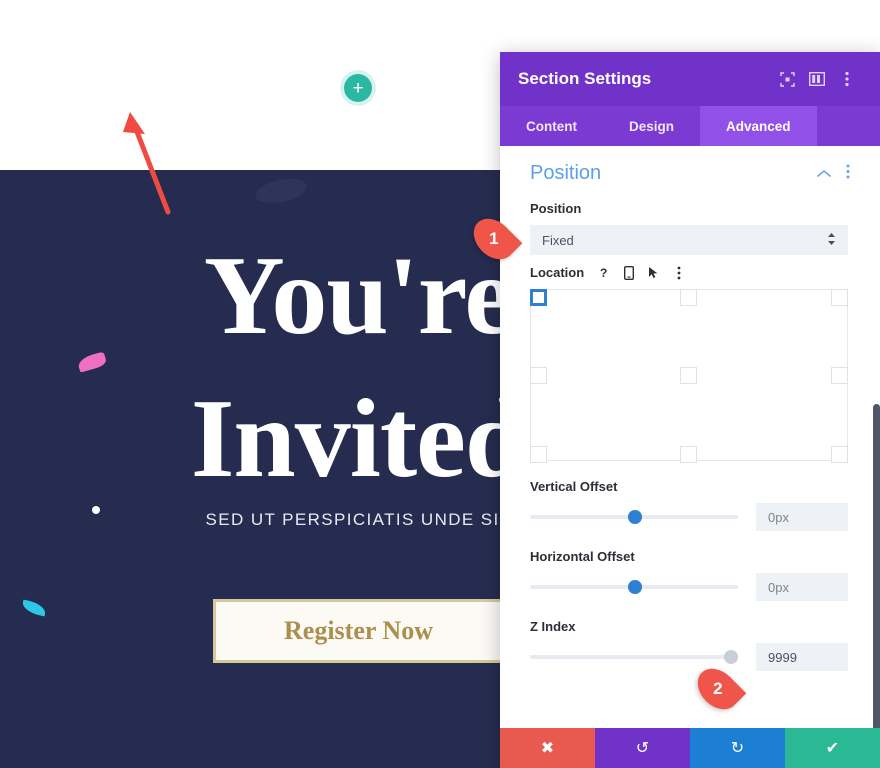 The height and width of the screenshot is (768, 880). What do you see at coordinates (653, 272) in the screenshot?
I see `cursor-arrow-icon` at bounding box center [653, 272].